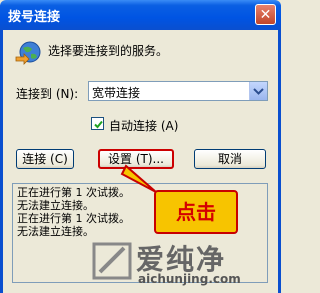 The height and width of the screenshot is (293, 320). Describe the element at coordinates (45, 159) in the screenshot. I see `connect-button: 连接 (C)` at that location.